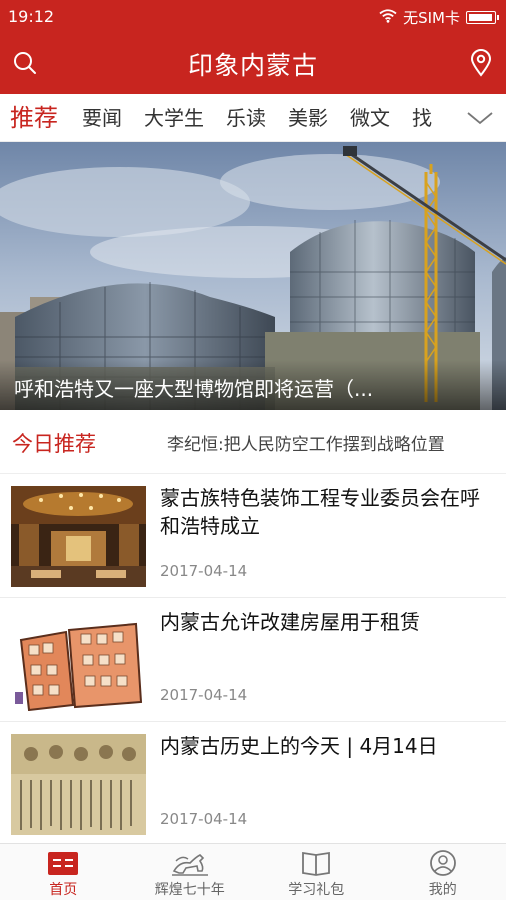  What do you see at coordinates (316, 863) in the screenshot?
I see `book-icon` at bounding box center [316, 863].